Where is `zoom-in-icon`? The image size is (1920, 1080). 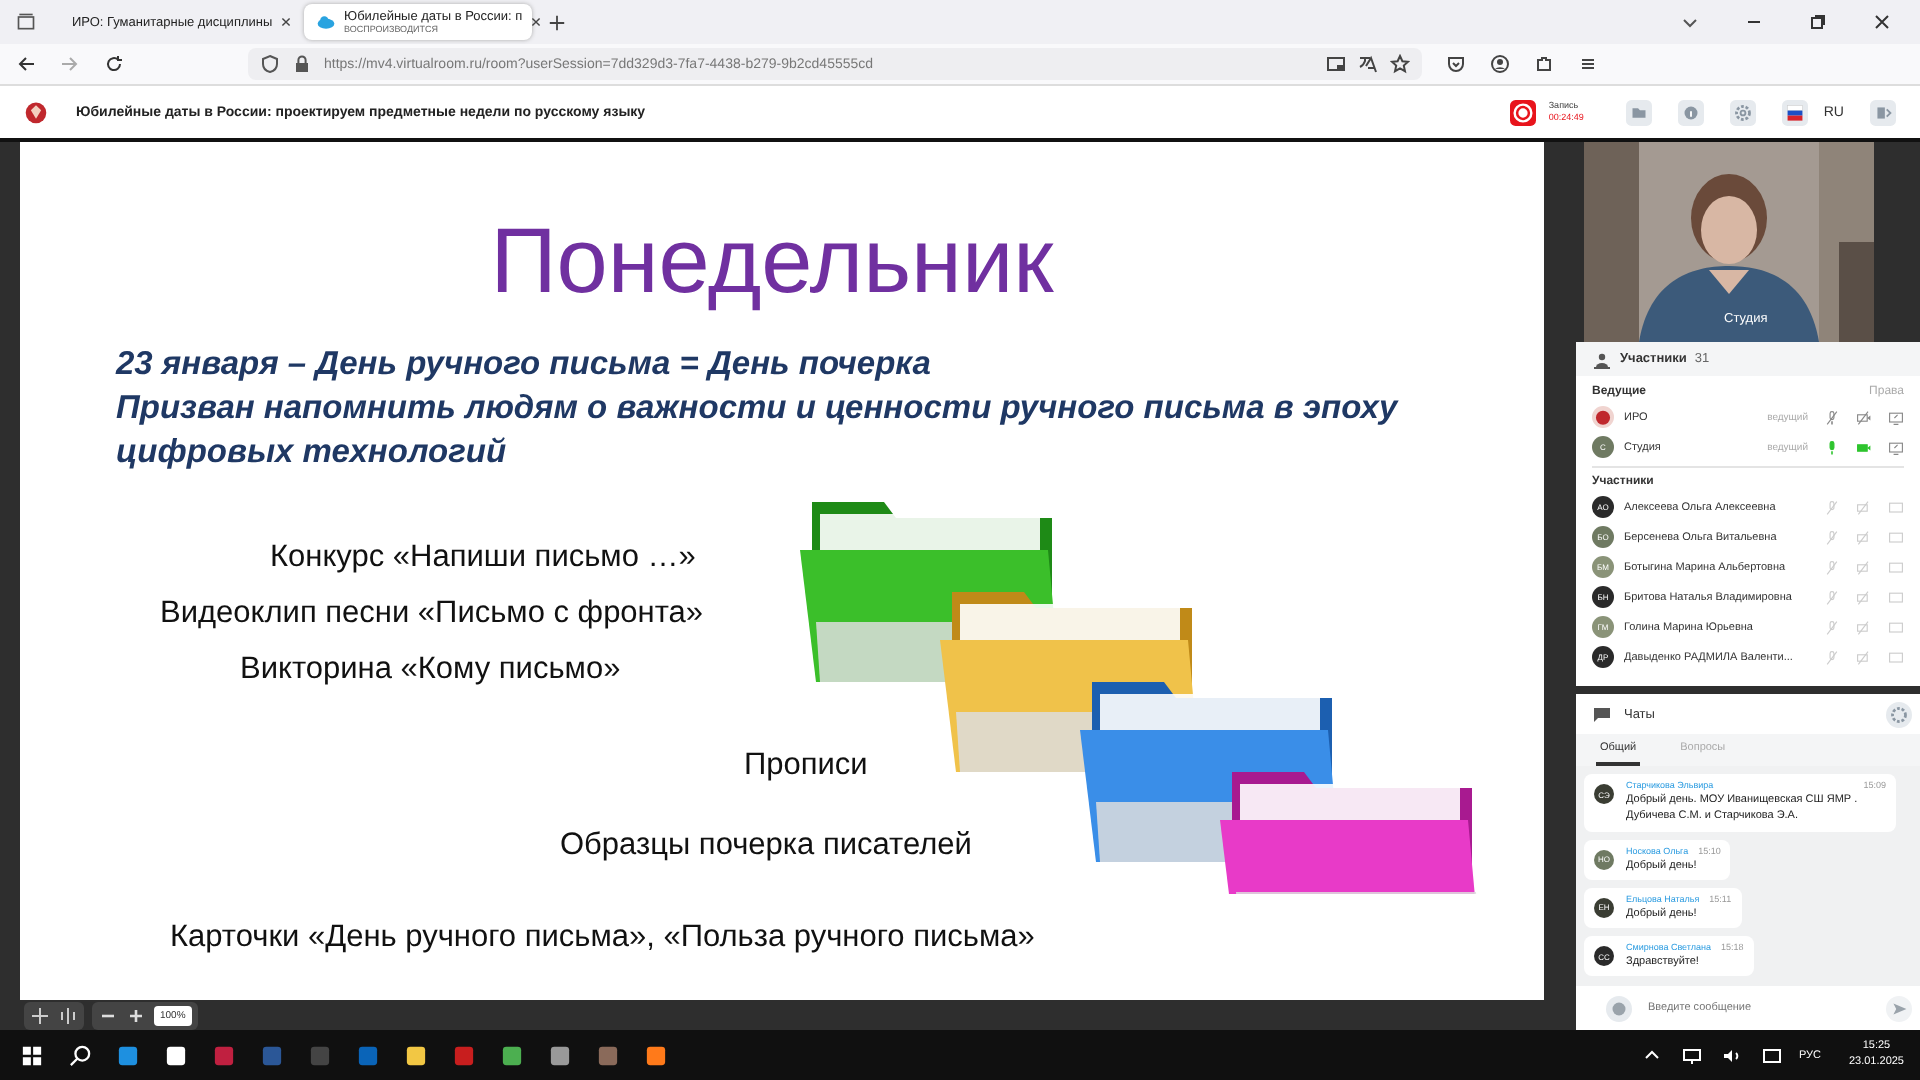
zoom-in-icon is located at coordinates (136, 1015).